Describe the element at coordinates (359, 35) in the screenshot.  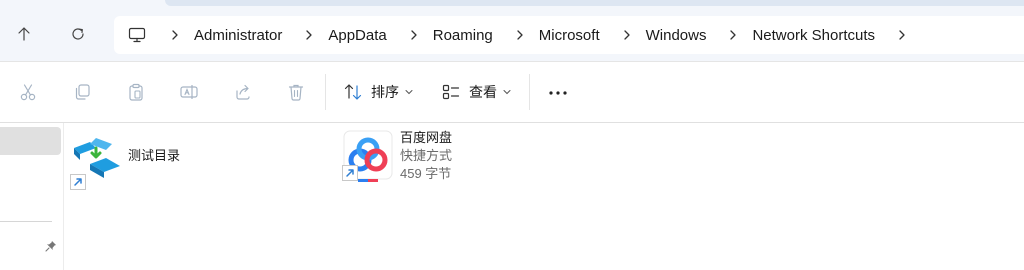
I see `breadcrumb-item: AppData` at that location.